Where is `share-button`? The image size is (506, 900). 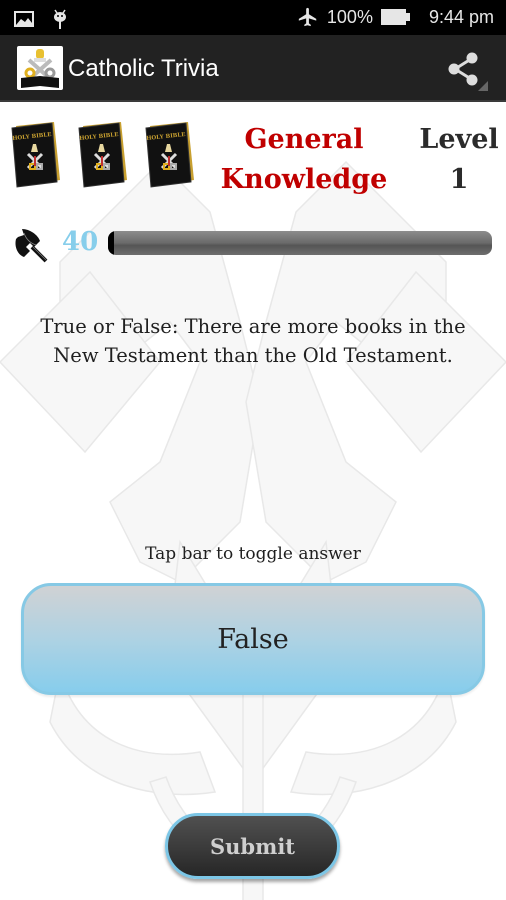 share-button is located at coordinates (467, 70).